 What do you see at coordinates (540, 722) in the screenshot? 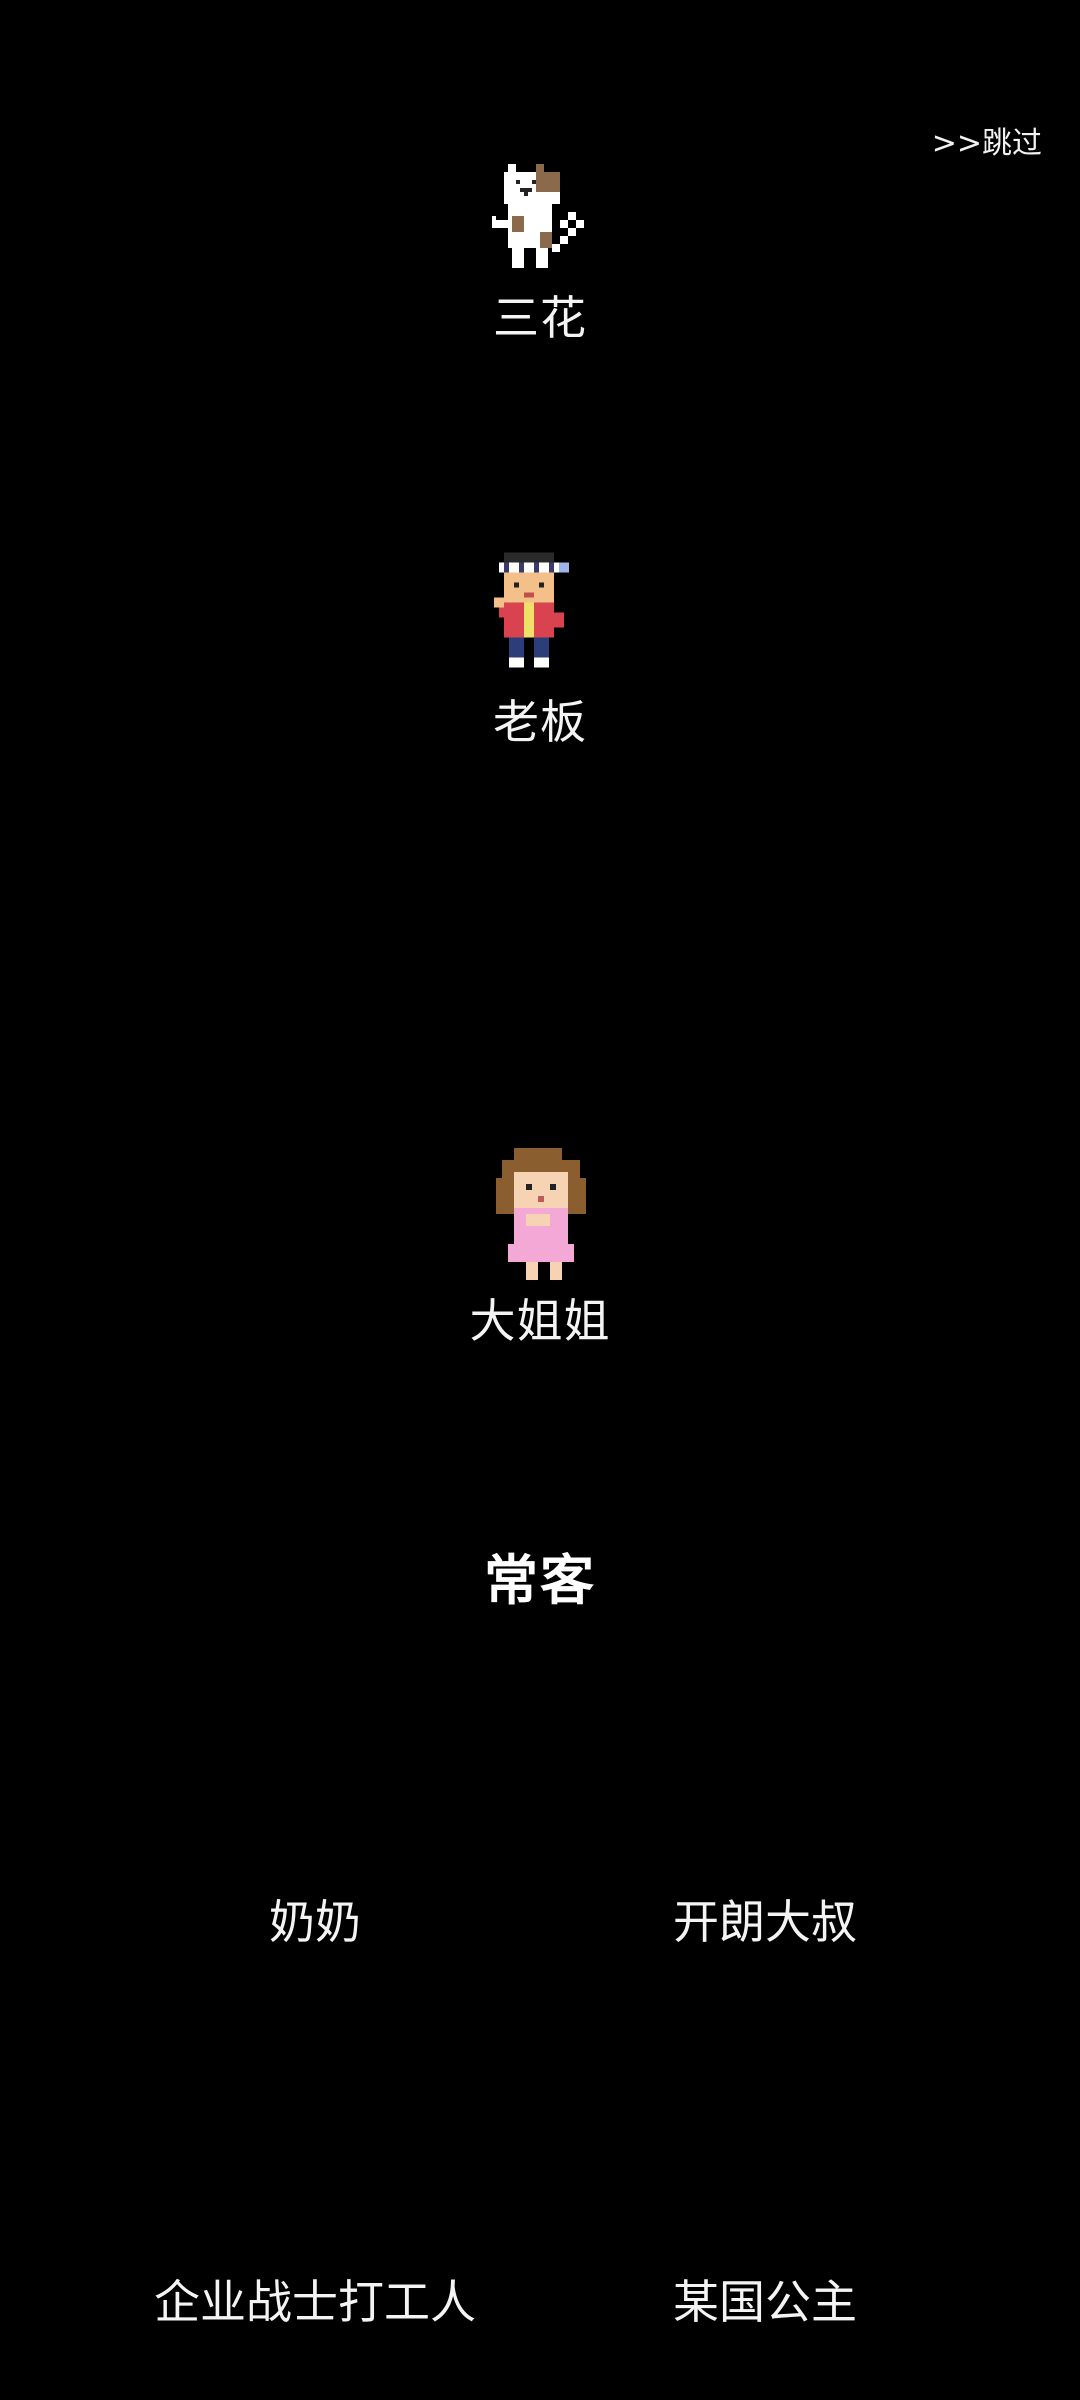
I see `character-name-boss: 老板` at bounding box center [540, 722].